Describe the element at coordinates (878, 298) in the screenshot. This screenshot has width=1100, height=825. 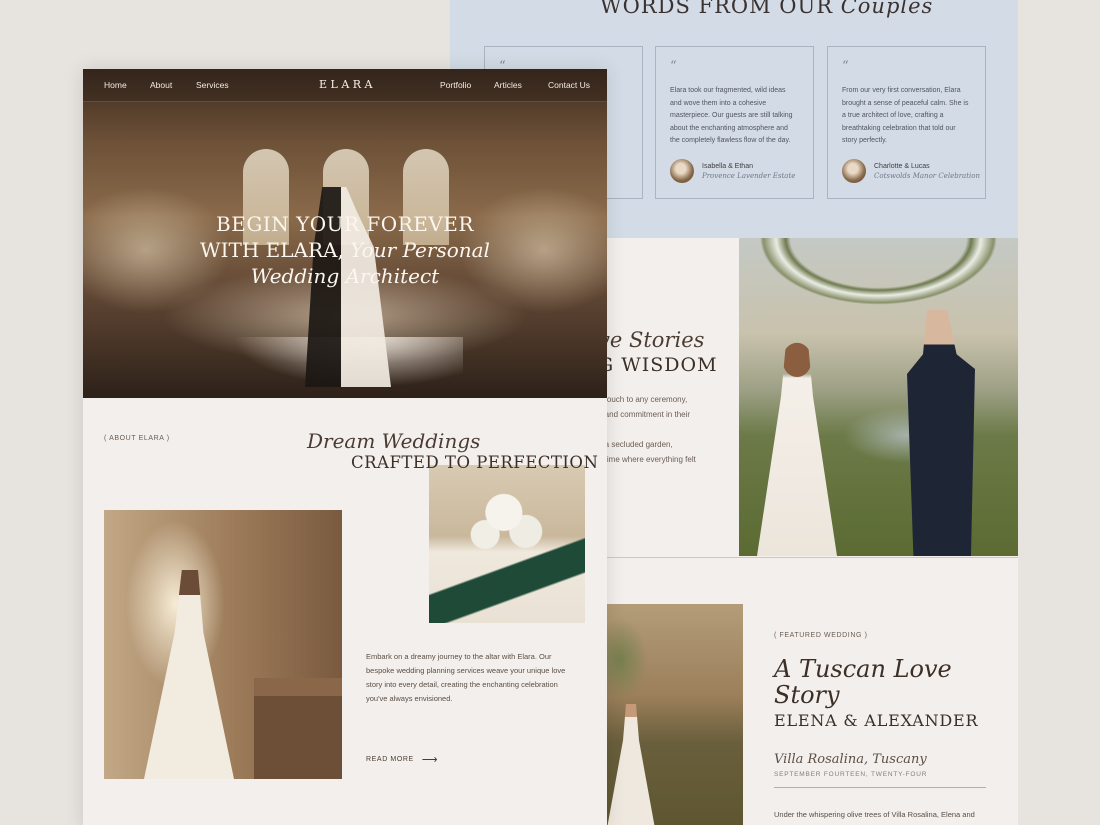
I see `floral-arch` at that location.